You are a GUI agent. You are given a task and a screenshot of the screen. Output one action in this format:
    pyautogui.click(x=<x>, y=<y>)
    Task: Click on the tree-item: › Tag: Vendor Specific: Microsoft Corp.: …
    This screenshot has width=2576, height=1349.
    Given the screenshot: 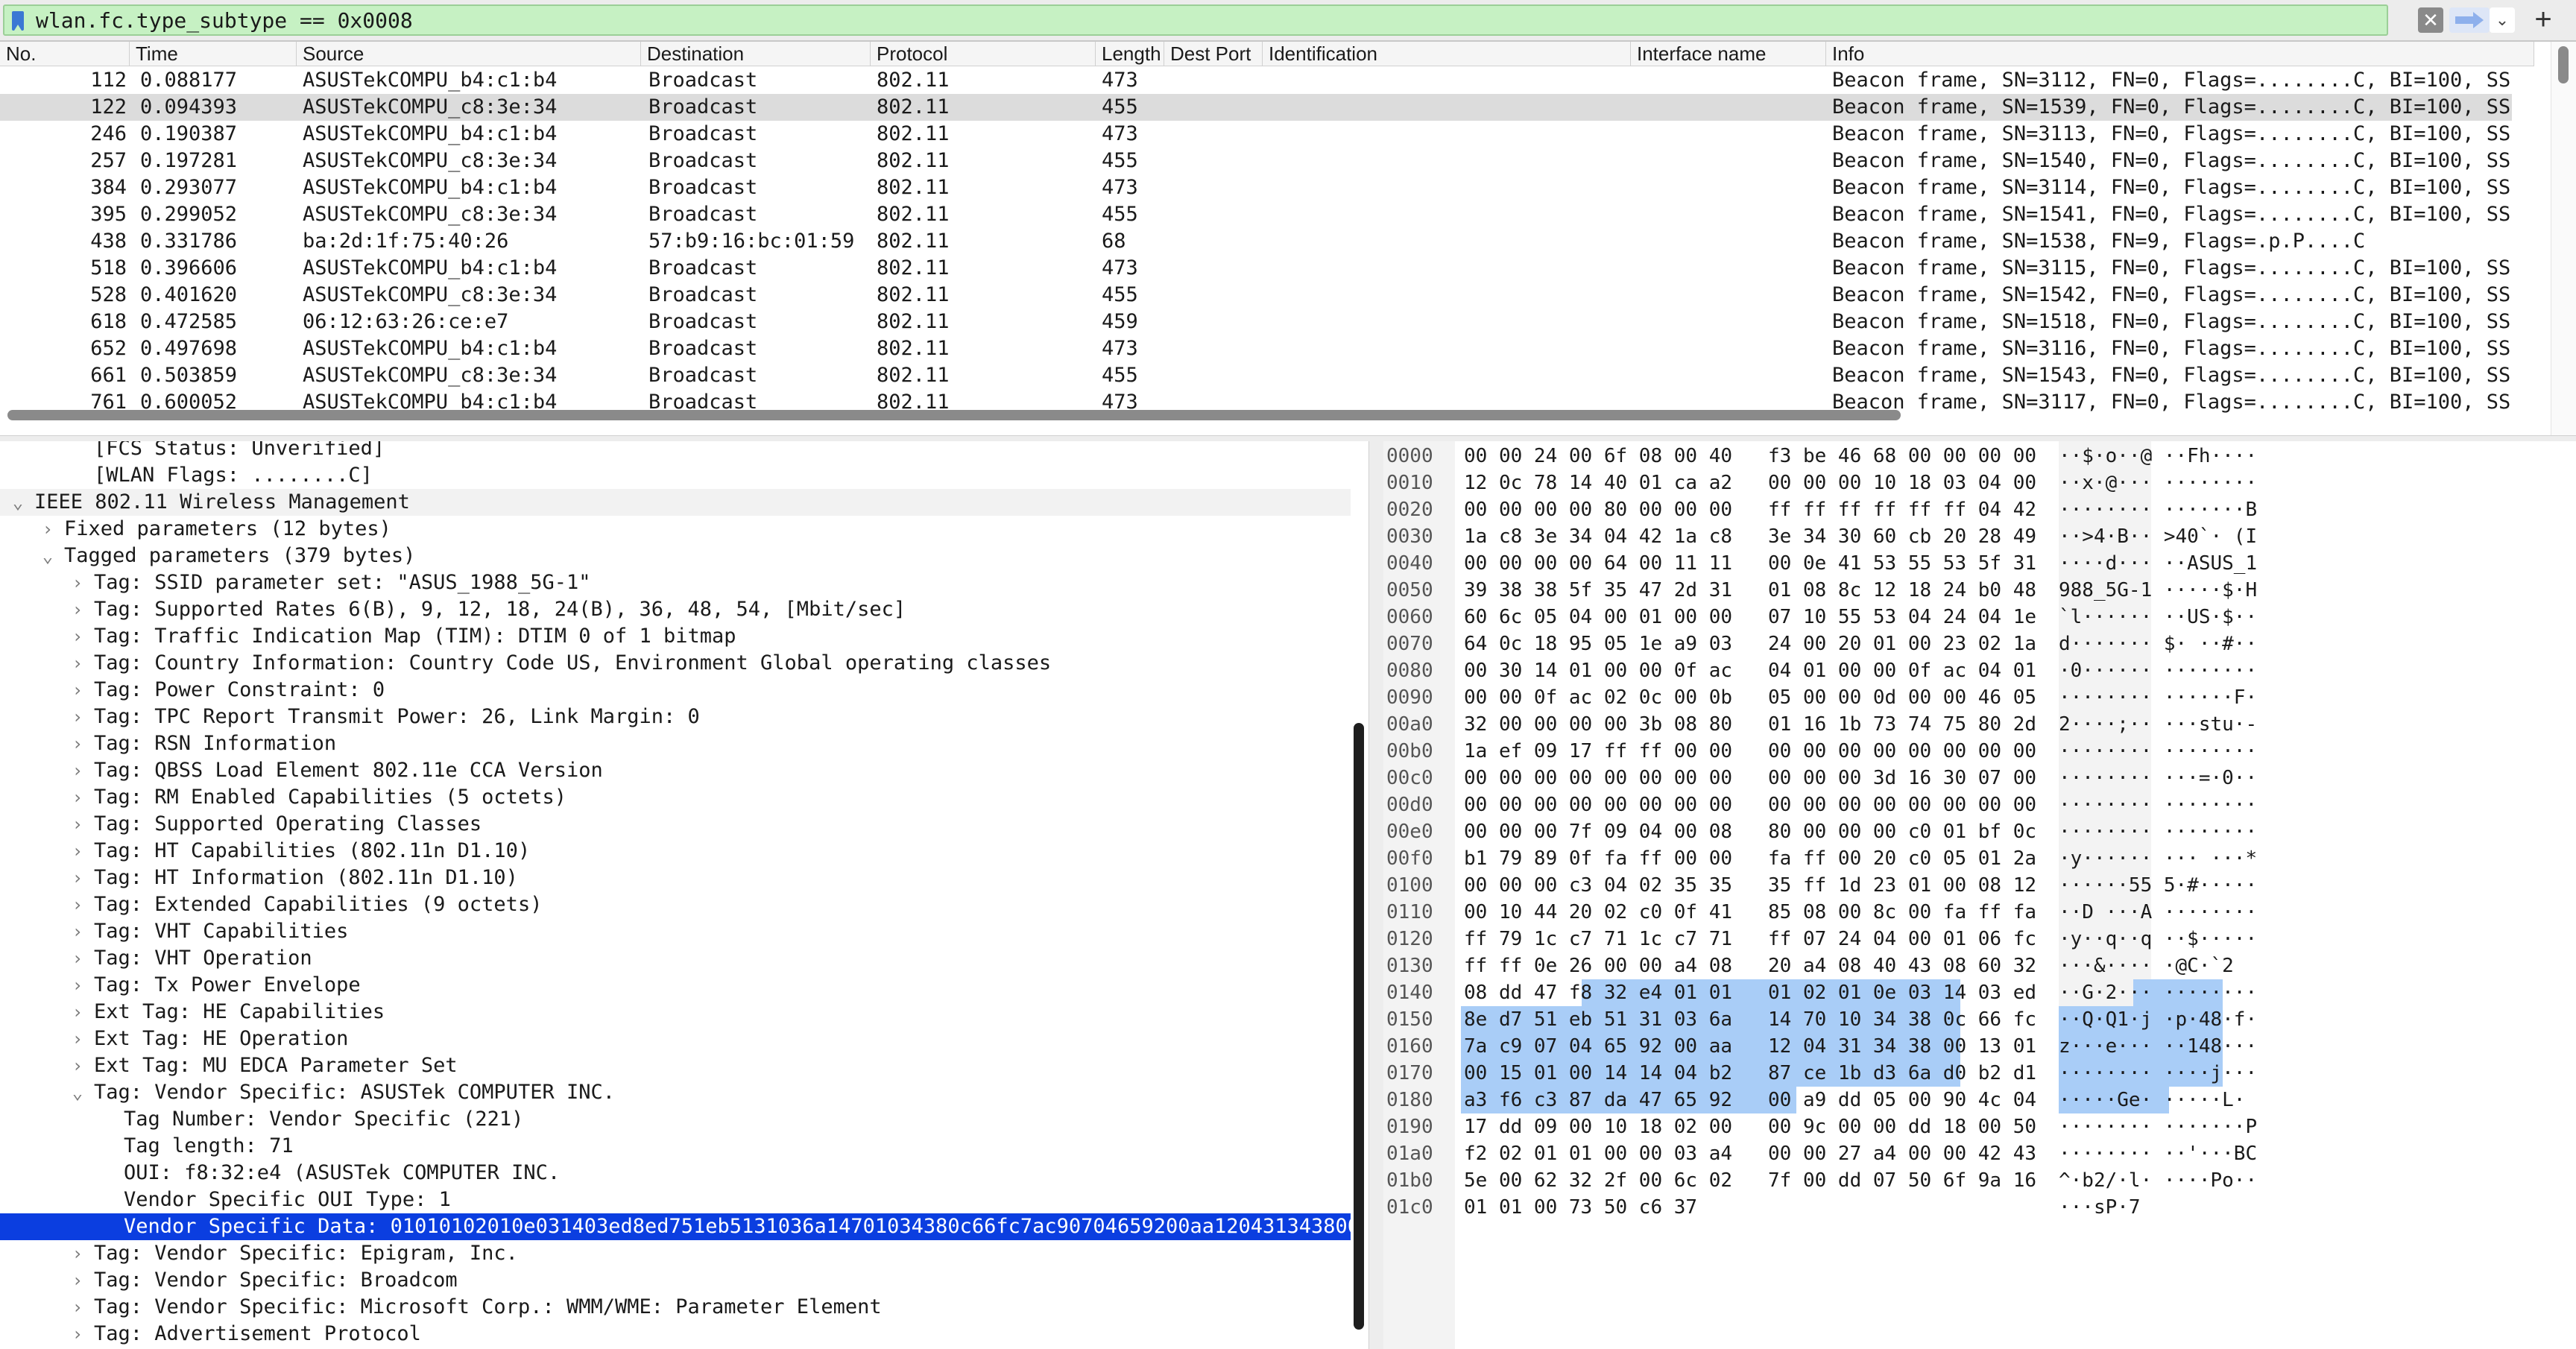 What is the action you would take?
    pyautogui.click(x=675, y=1307)
    